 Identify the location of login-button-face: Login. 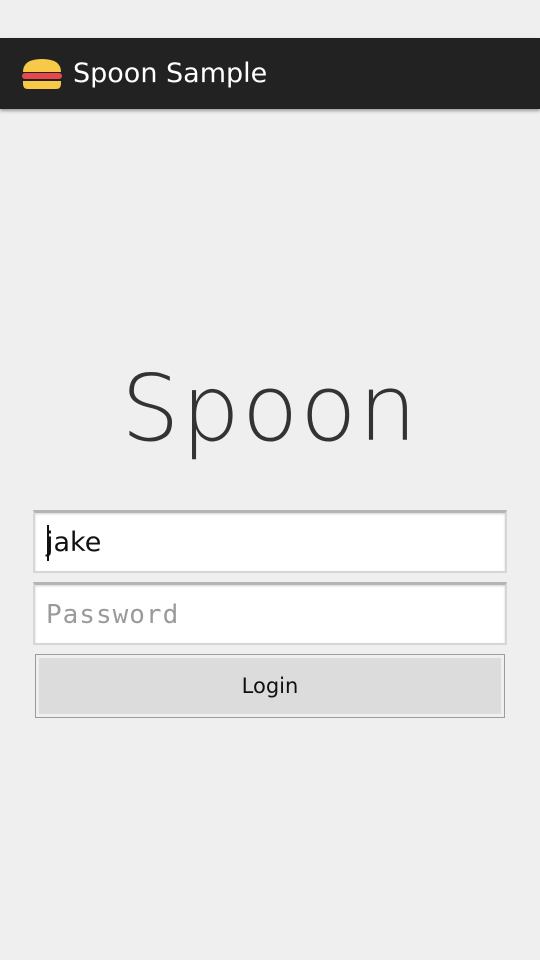
(270, 686).